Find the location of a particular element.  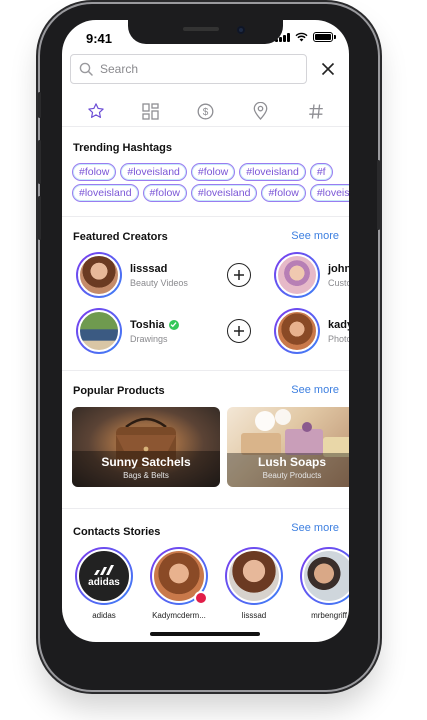

home-indicator is located at coordinates (205, 634).